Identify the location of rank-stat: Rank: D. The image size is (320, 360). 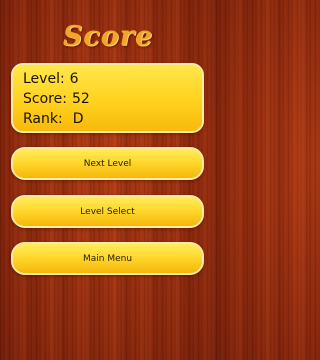
(112, 119).